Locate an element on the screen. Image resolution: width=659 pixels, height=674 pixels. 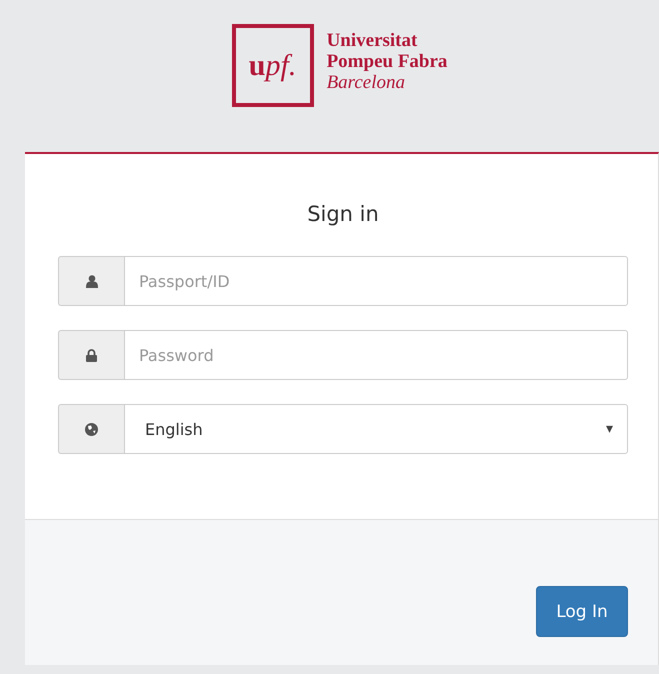
logo-mark: upf. is located at coordinates (273, 65).